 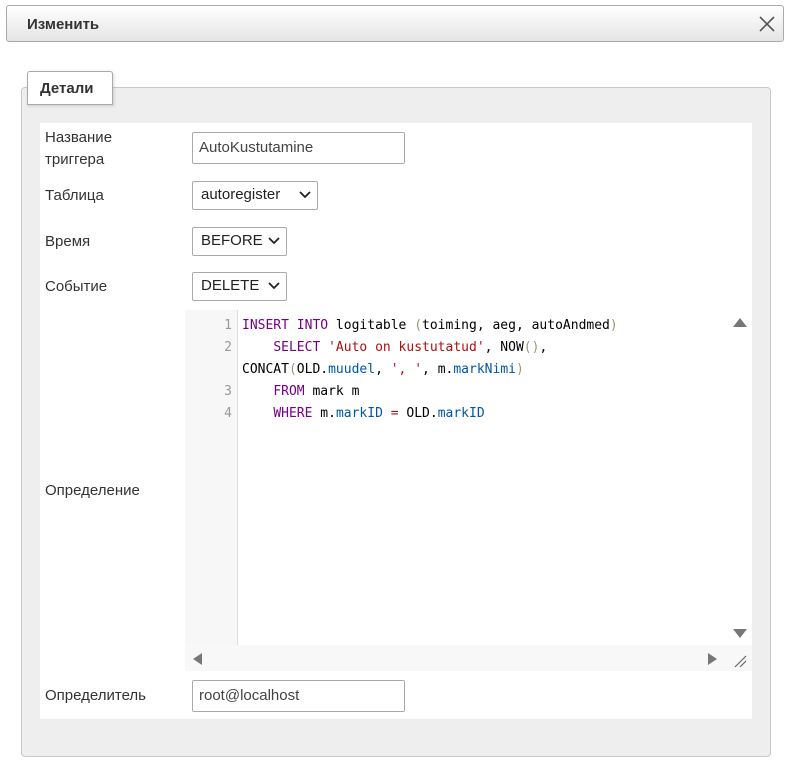 What do you see at coordinates (740, 634) in the screenshot?
I see `scroll-down-arrow-icon` at bounding box center [740, 634].